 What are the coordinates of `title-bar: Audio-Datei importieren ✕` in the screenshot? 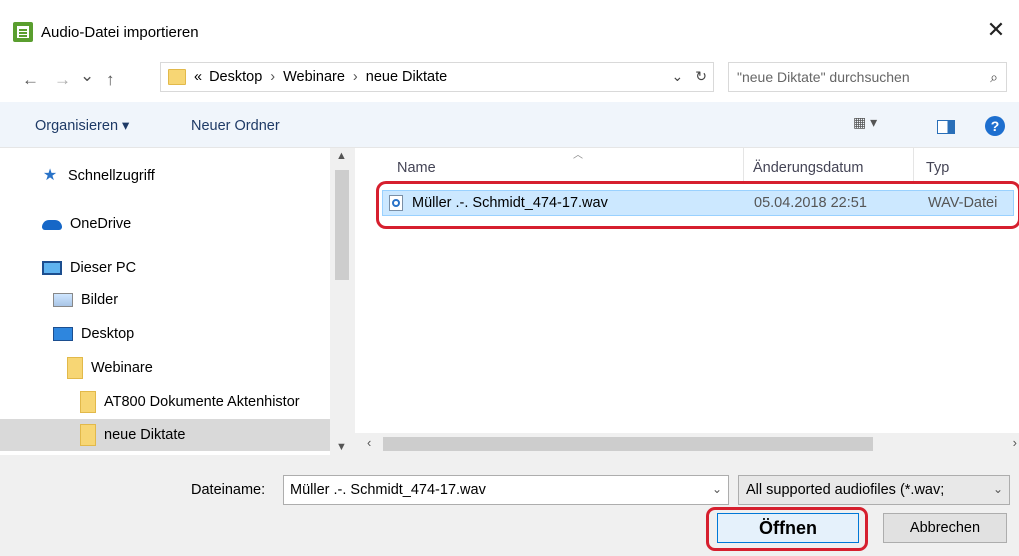 It's located at (509, 29).